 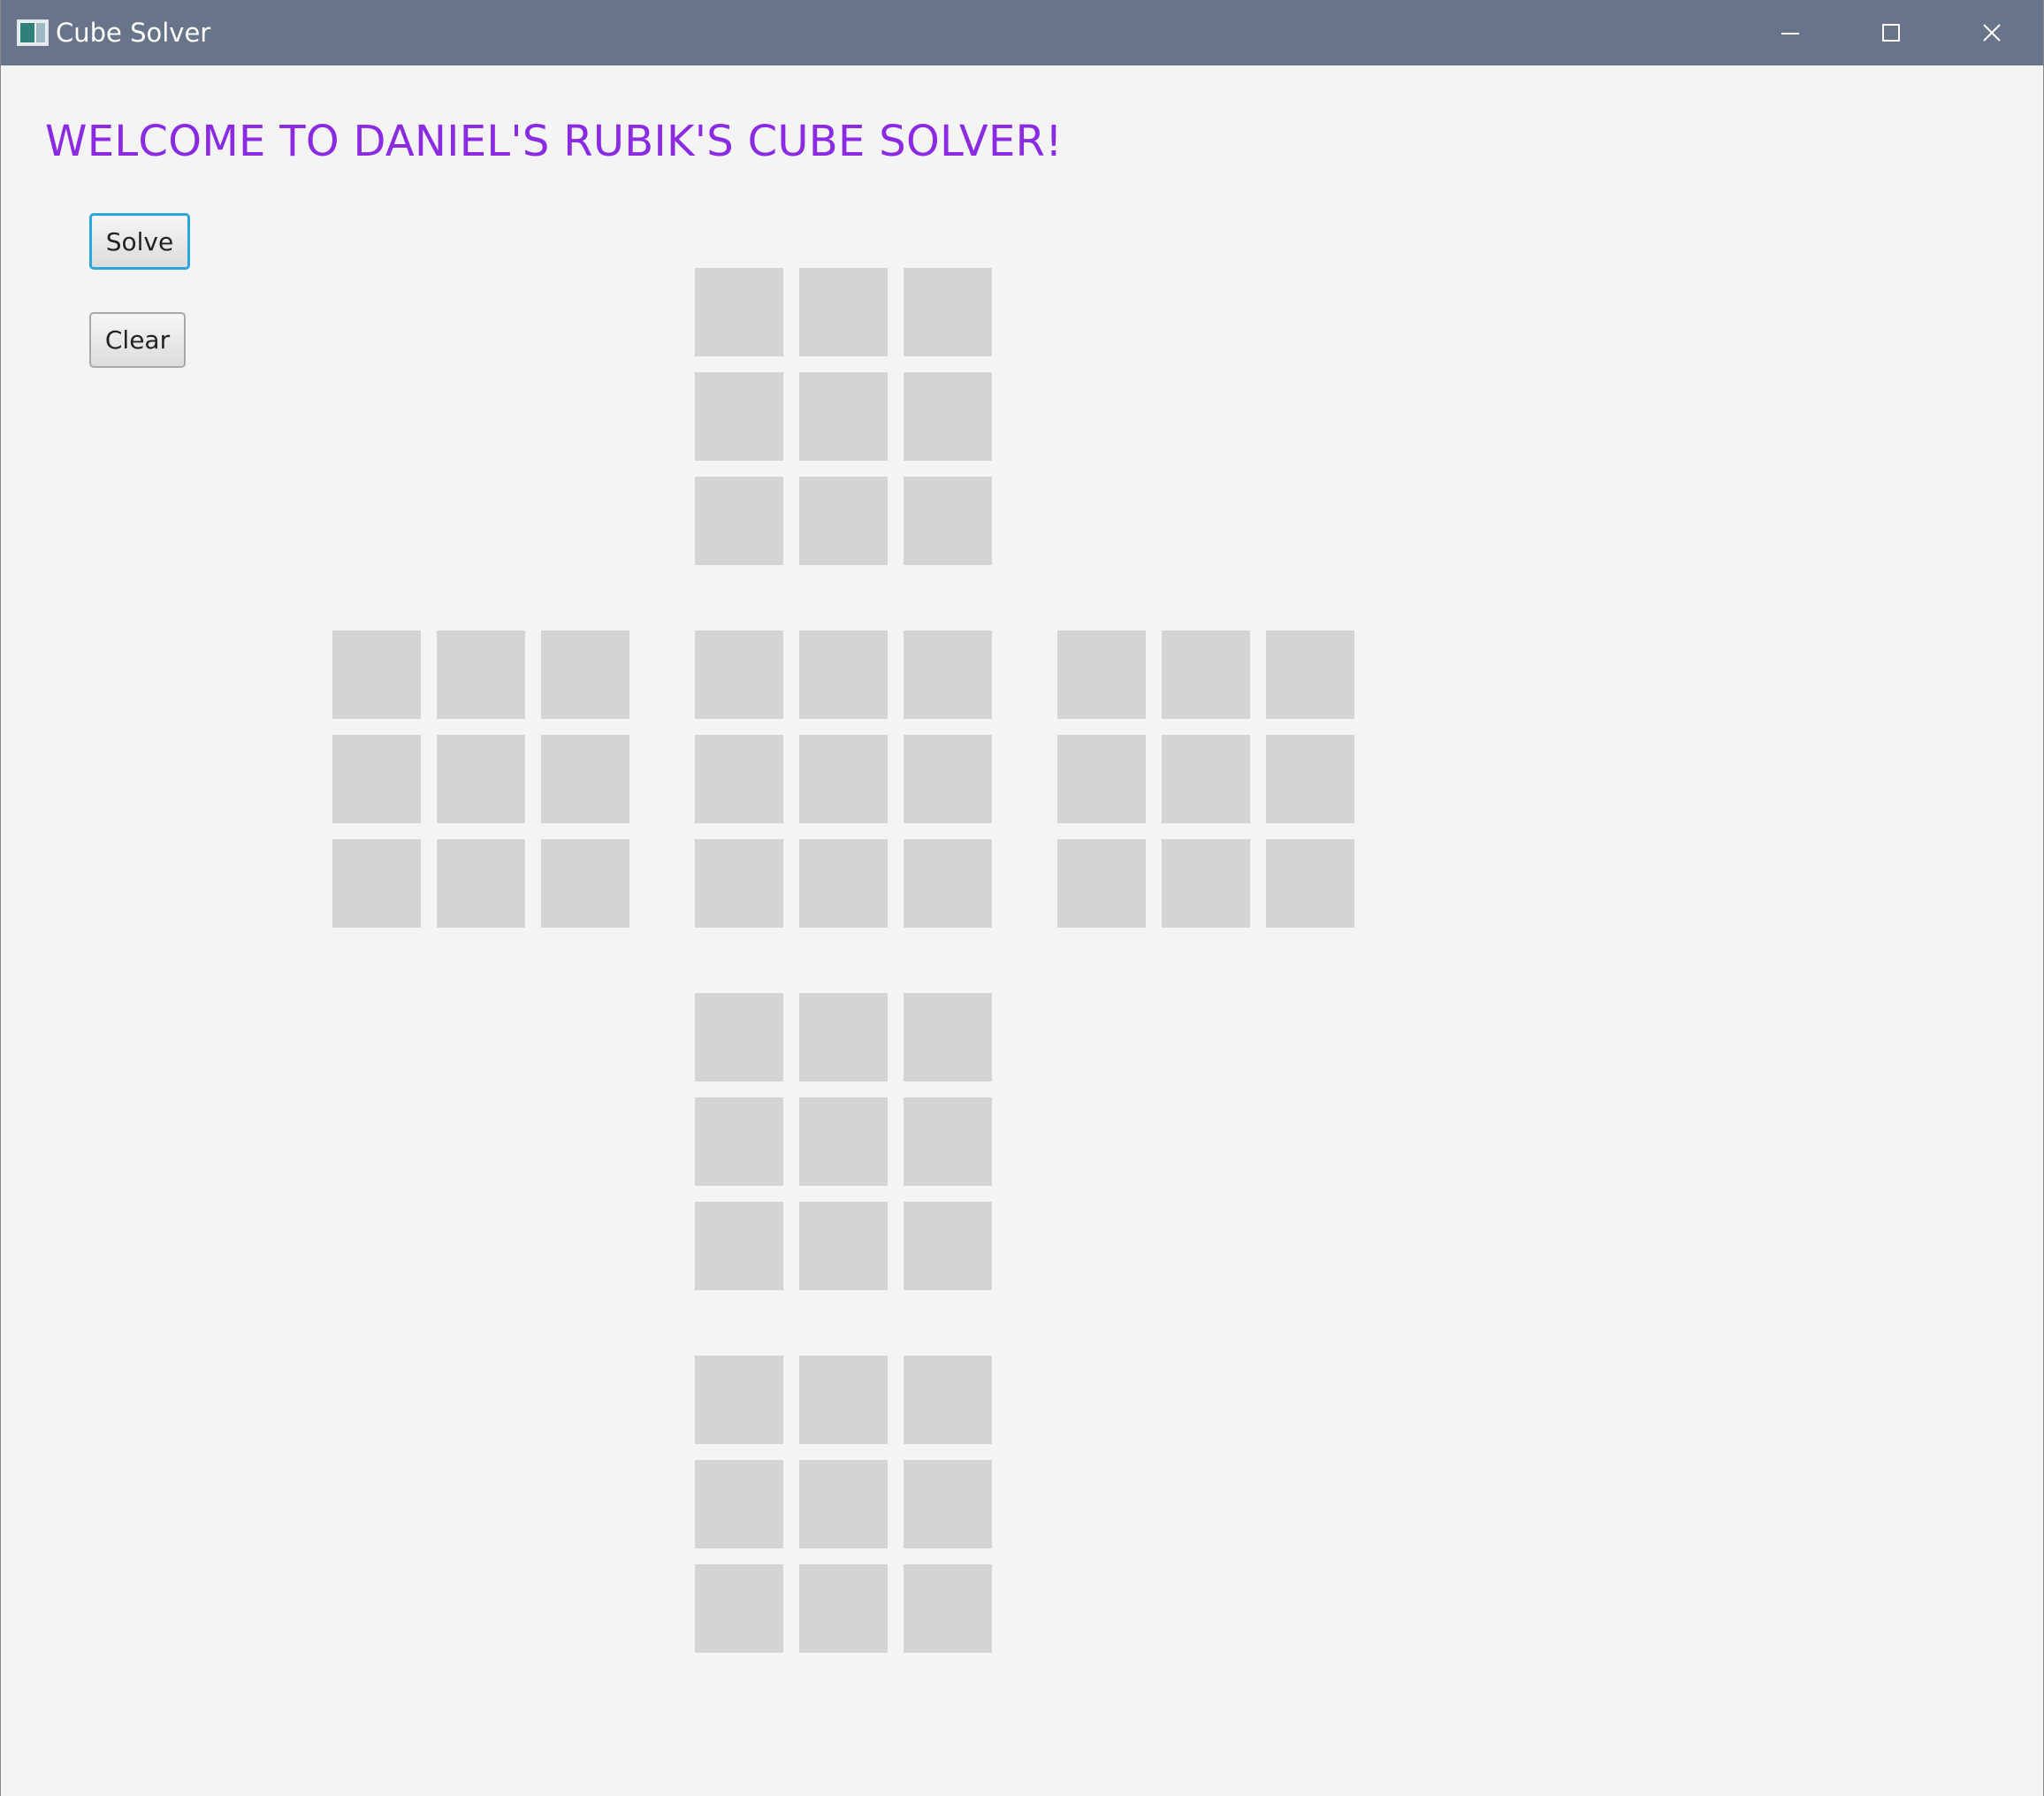 I want to click on cube-face-left, so click(x=480, y=779).